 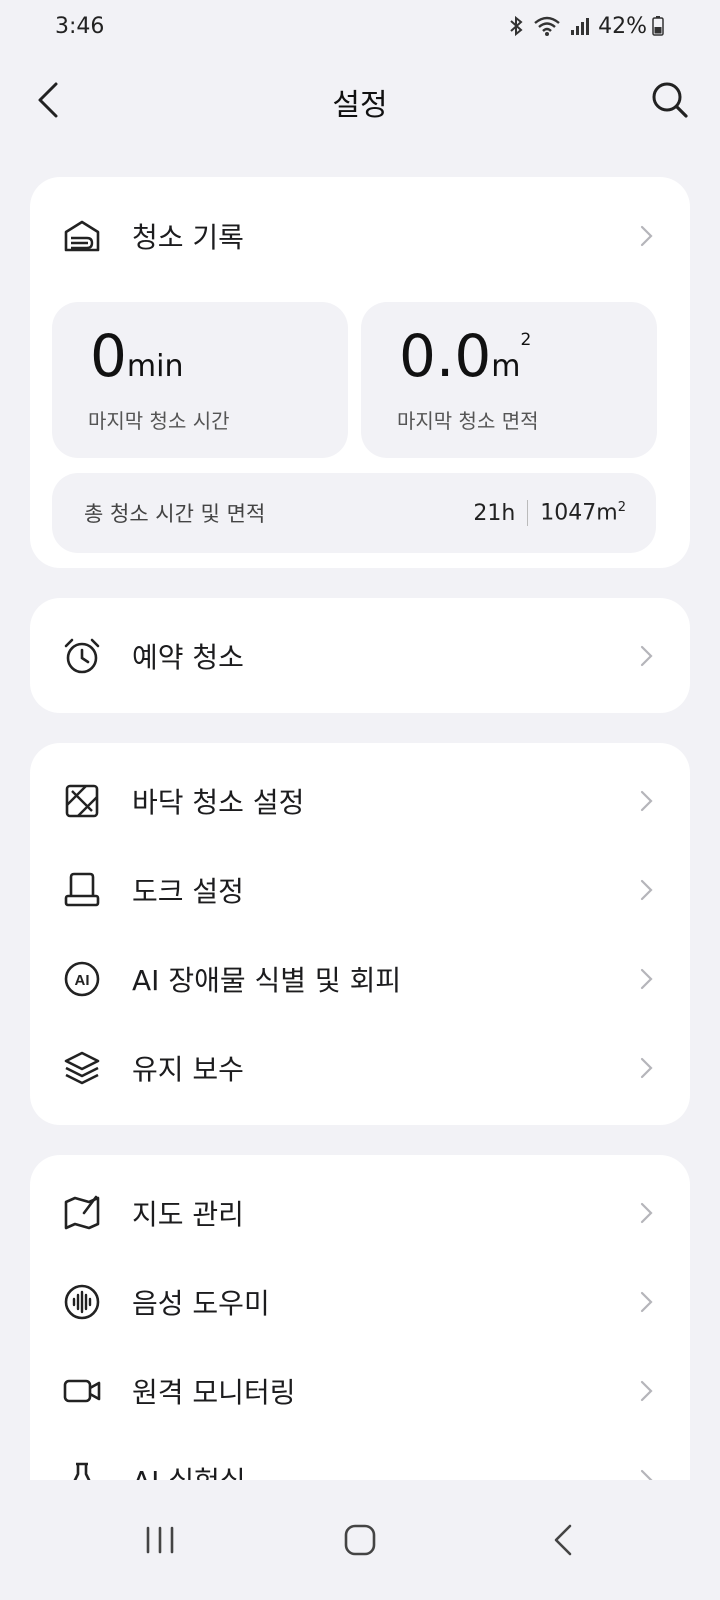 What do you see at coordinates (82, 1068) in the screenshot?
I see `layers-icon` at bounding box center [82, 1068].